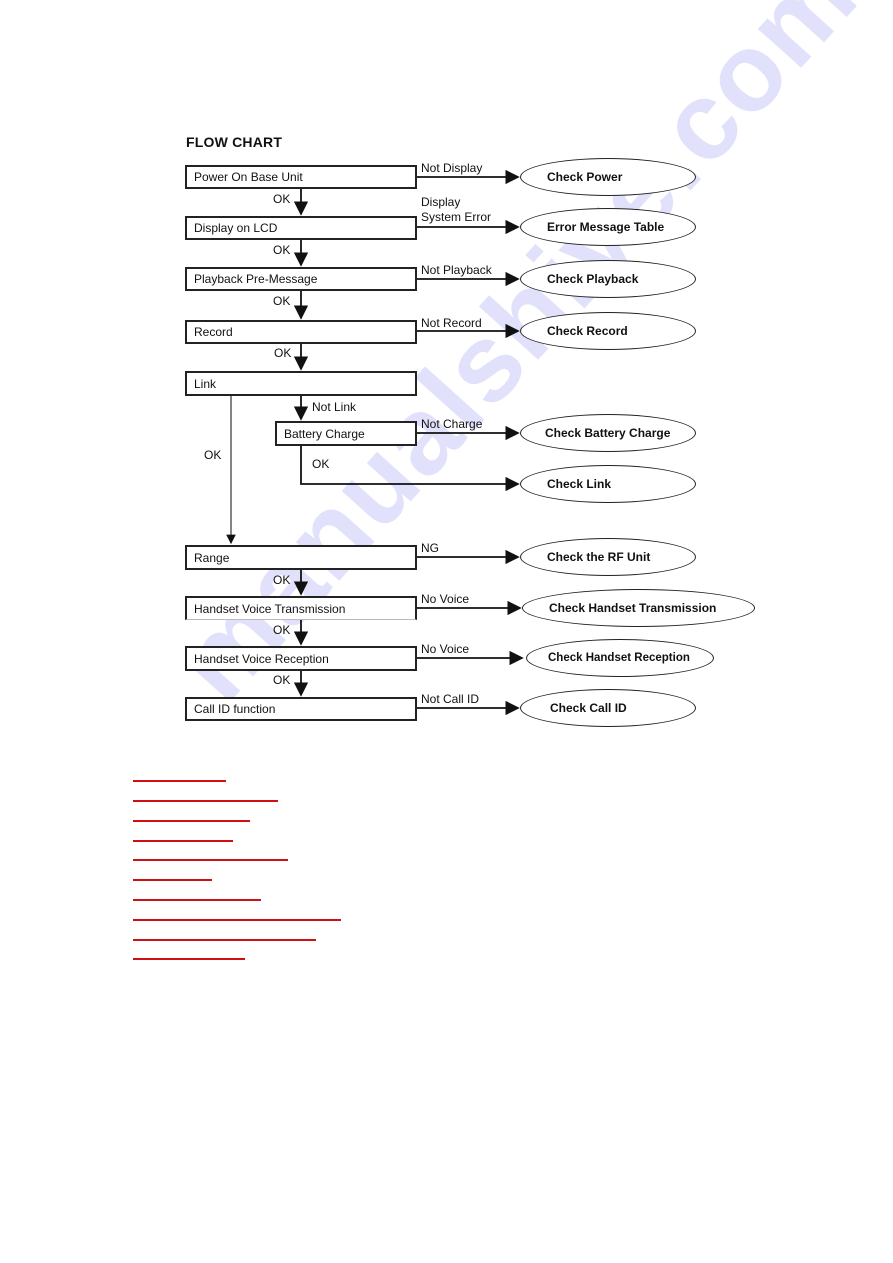 This screenshot has height=1263, width=893. I want to click on fail-label: Not Record, so click(451, 323).